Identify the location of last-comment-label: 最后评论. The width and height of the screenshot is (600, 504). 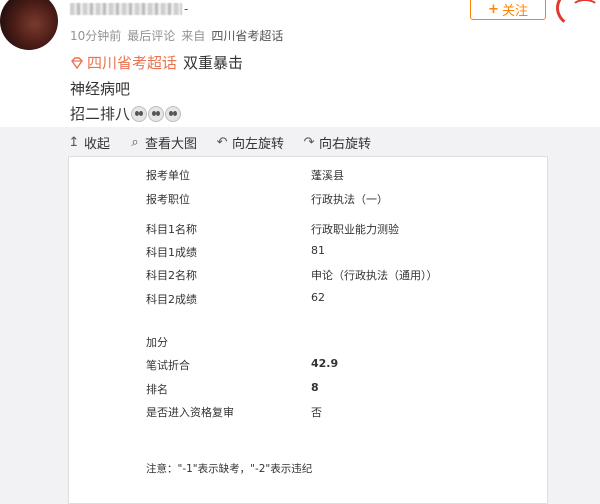
(151, 36).